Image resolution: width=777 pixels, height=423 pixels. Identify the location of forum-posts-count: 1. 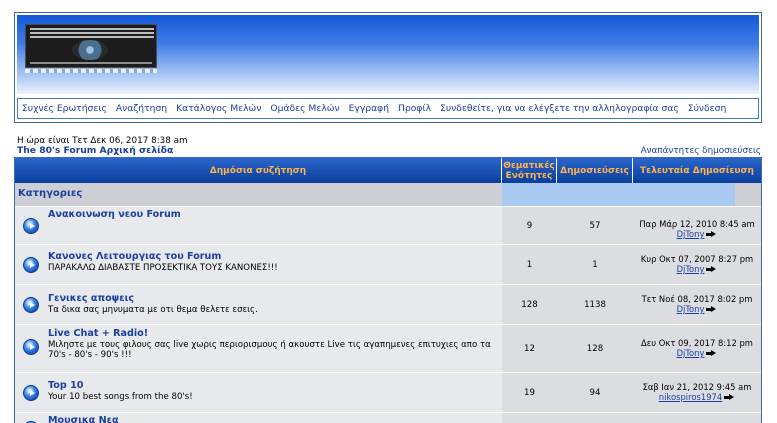
(595, 264).